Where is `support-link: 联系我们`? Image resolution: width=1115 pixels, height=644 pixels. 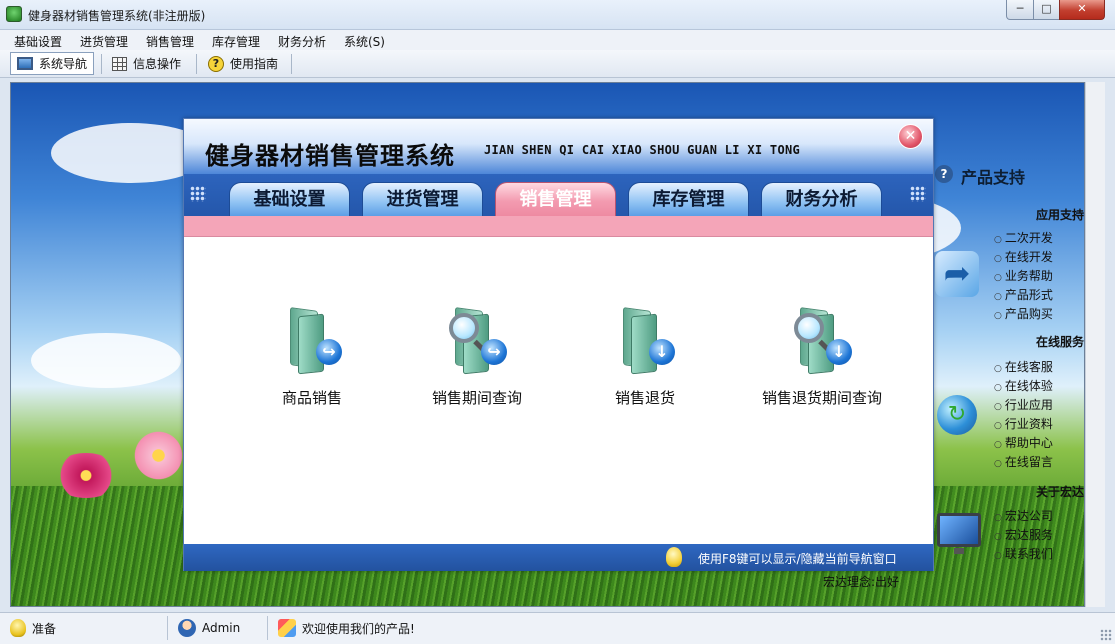 support-link: 联系我们 is located at coordinates (1023, 554).